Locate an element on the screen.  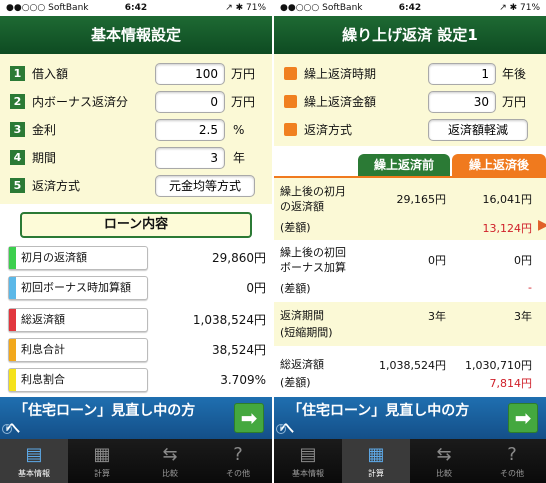
prepayment-timing-field: 1 is located at coordinates (462, 74).